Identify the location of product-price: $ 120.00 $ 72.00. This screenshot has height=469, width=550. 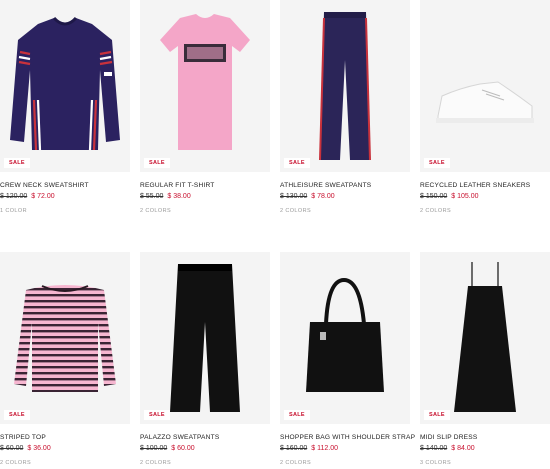
(65, 196).